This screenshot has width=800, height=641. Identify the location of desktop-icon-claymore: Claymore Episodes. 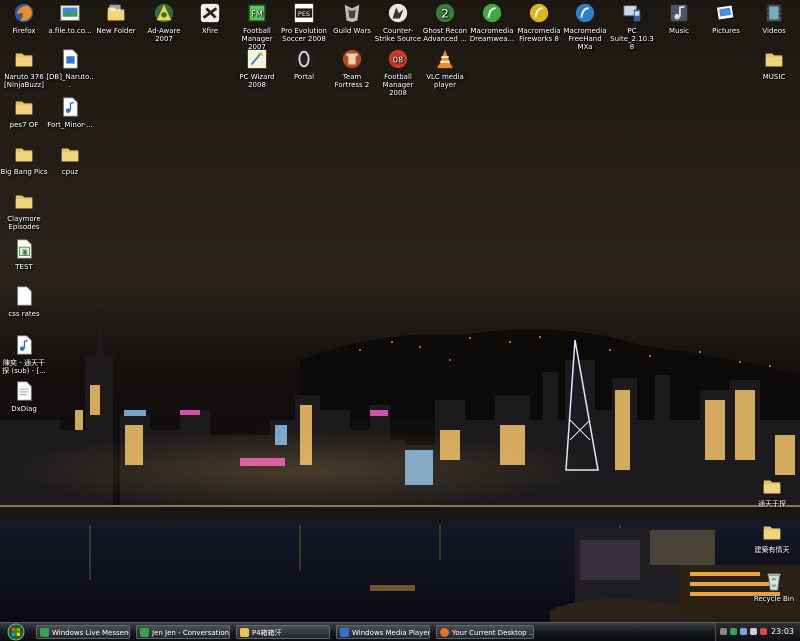
(24, 210).